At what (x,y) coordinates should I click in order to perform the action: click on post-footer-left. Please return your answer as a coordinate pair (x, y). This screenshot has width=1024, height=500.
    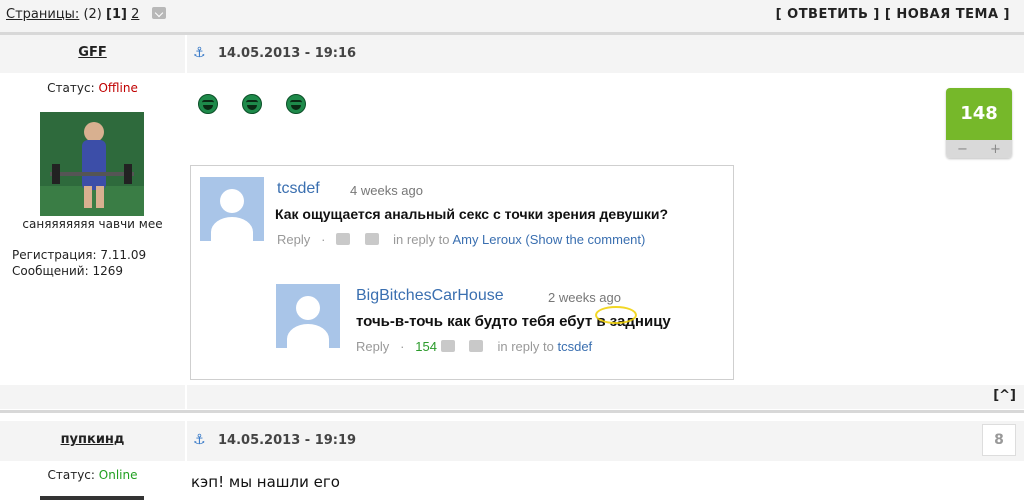
    Looking at the image, I should click on (92, 397).